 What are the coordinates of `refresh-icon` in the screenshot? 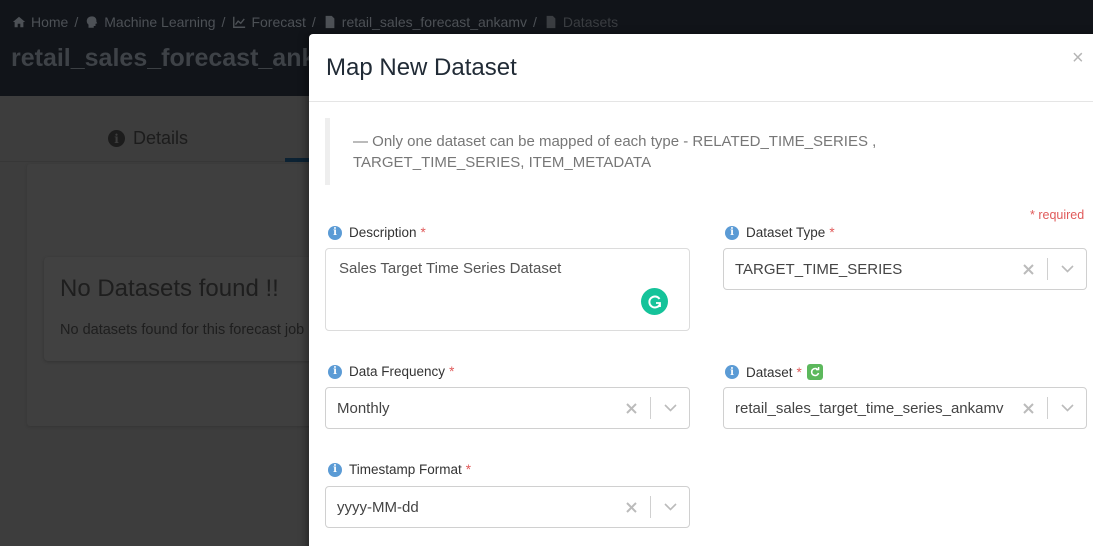 It's located at (815, 372).